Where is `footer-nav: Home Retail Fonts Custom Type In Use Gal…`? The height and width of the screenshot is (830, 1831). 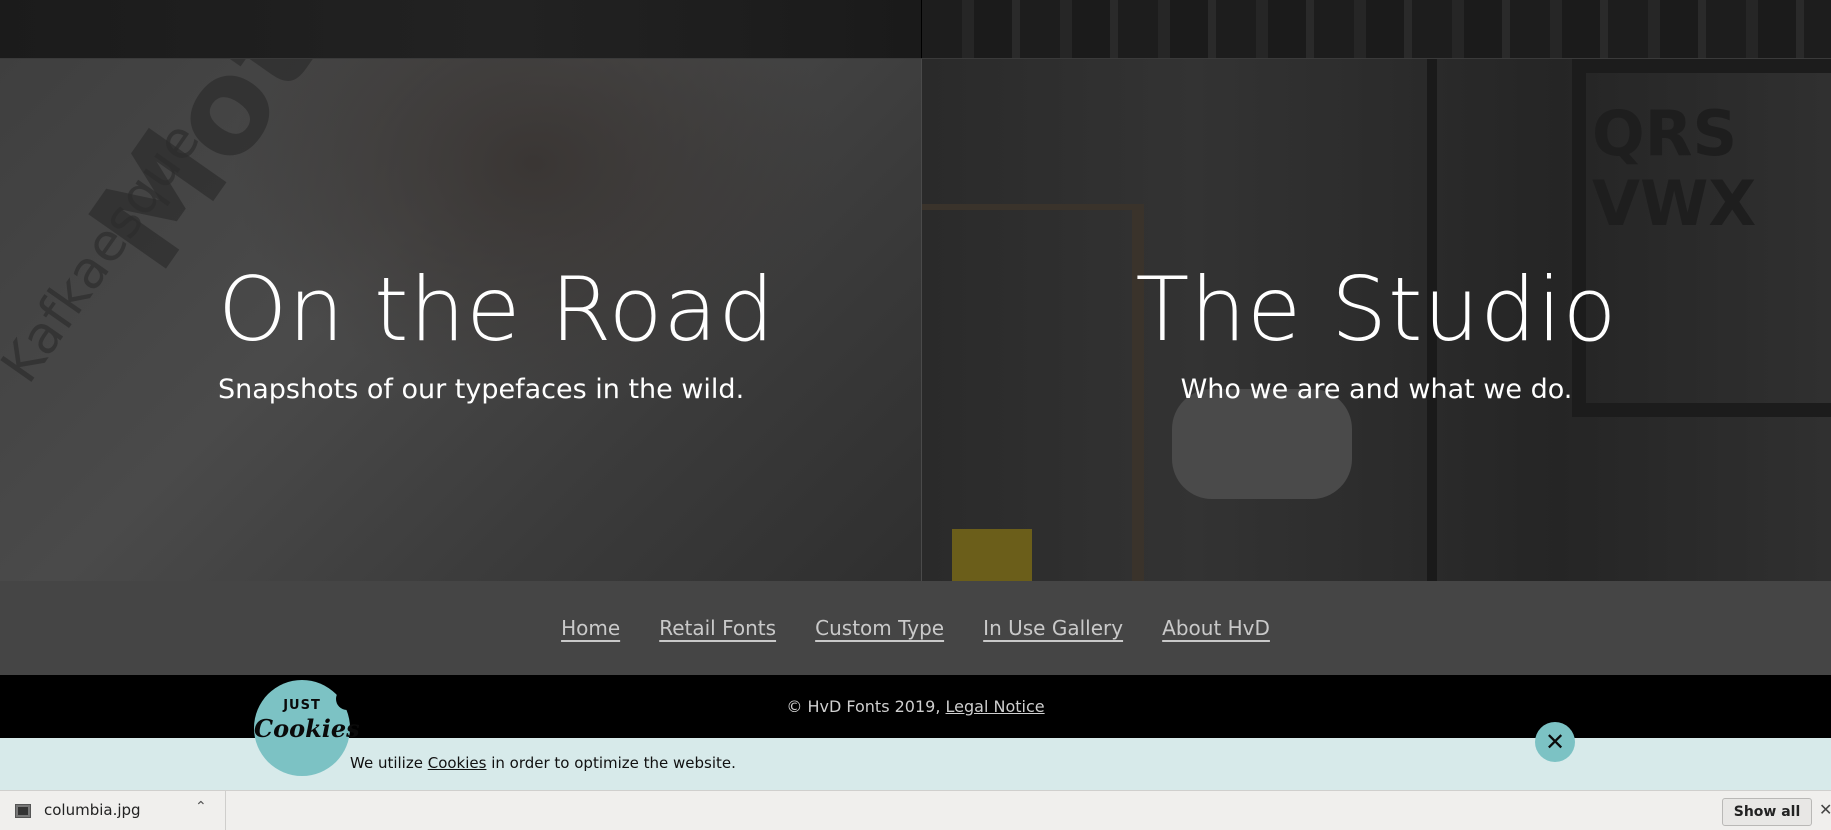
footer-nav: Home Retail Fonts Custom Type In Use Gal… is located at coordinates (915, 628).